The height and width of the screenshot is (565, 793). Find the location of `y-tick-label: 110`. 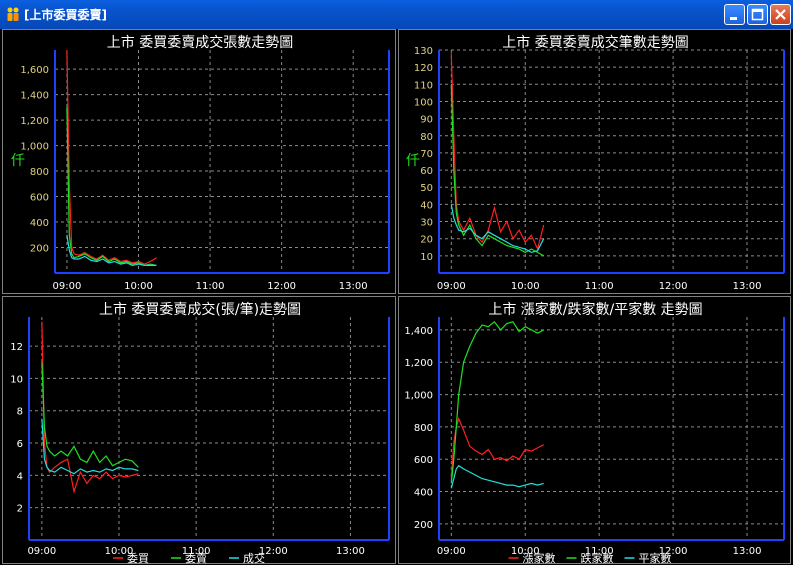

y-tick-label: 110 is located at coordinates (423, 85).